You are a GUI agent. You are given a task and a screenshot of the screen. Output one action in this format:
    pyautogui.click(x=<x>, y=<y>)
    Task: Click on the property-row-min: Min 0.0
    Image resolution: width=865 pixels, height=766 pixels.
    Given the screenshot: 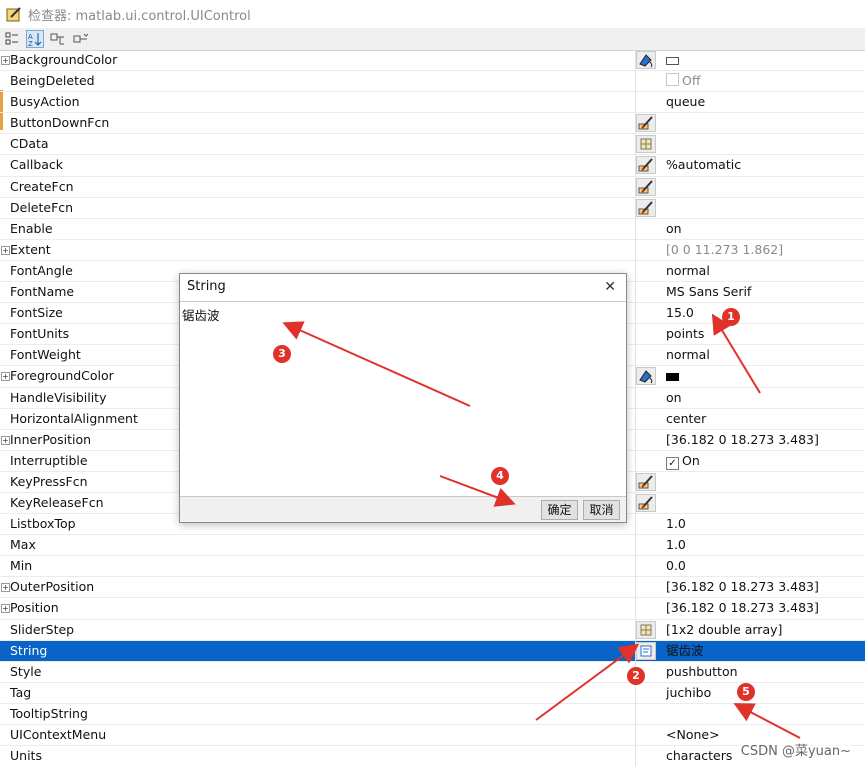 What is the action you would take?
    pyautogui.click(x=432, y=567)
    